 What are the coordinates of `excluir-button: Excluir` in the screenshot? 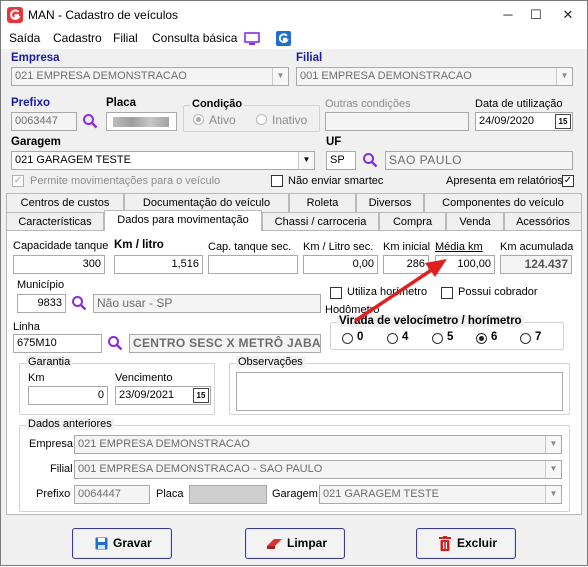 It's located at (466, 543).